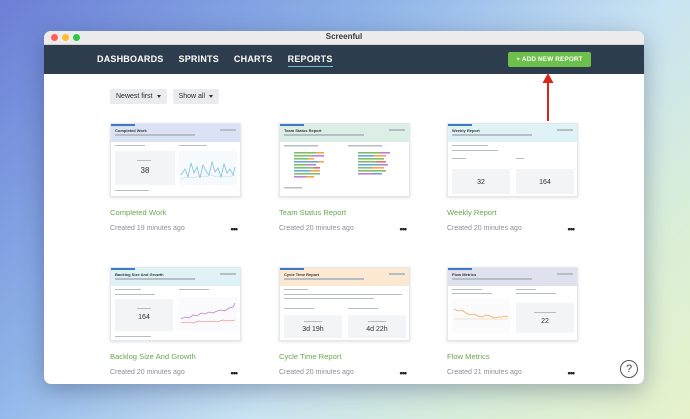 This screenshot has height=419, width=690. What do you see at coordinates (512, 160) in the screenshot?
I see `report-thumbnail: Weekly Report 32 164` at bounding box center [512, 160].